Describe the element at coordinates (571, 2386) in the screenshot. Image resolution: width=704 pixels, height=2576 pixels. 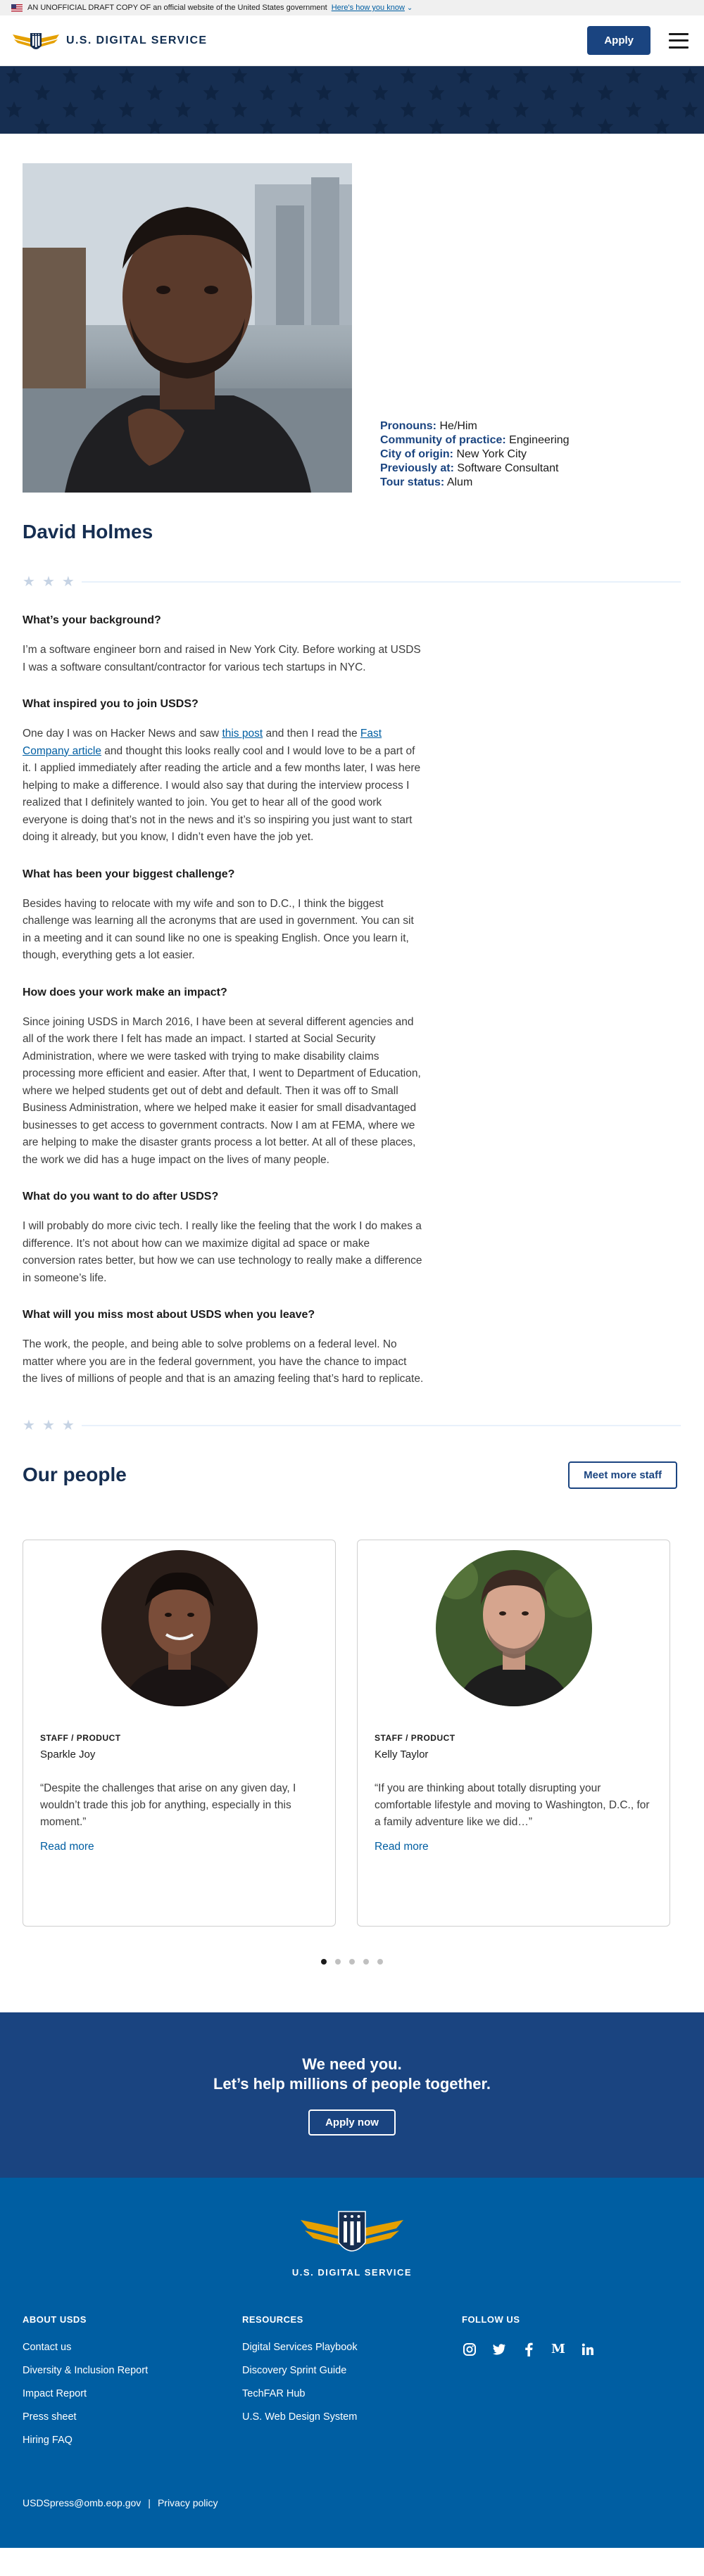
I see `footer-follow-column: FOLLOW US M` at that location.